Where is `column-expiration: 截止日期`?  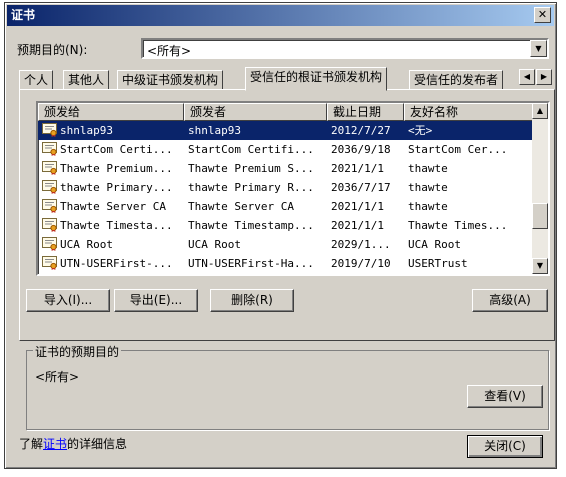 column-expiration: 截止日期 is located at coordinates (365, 112).